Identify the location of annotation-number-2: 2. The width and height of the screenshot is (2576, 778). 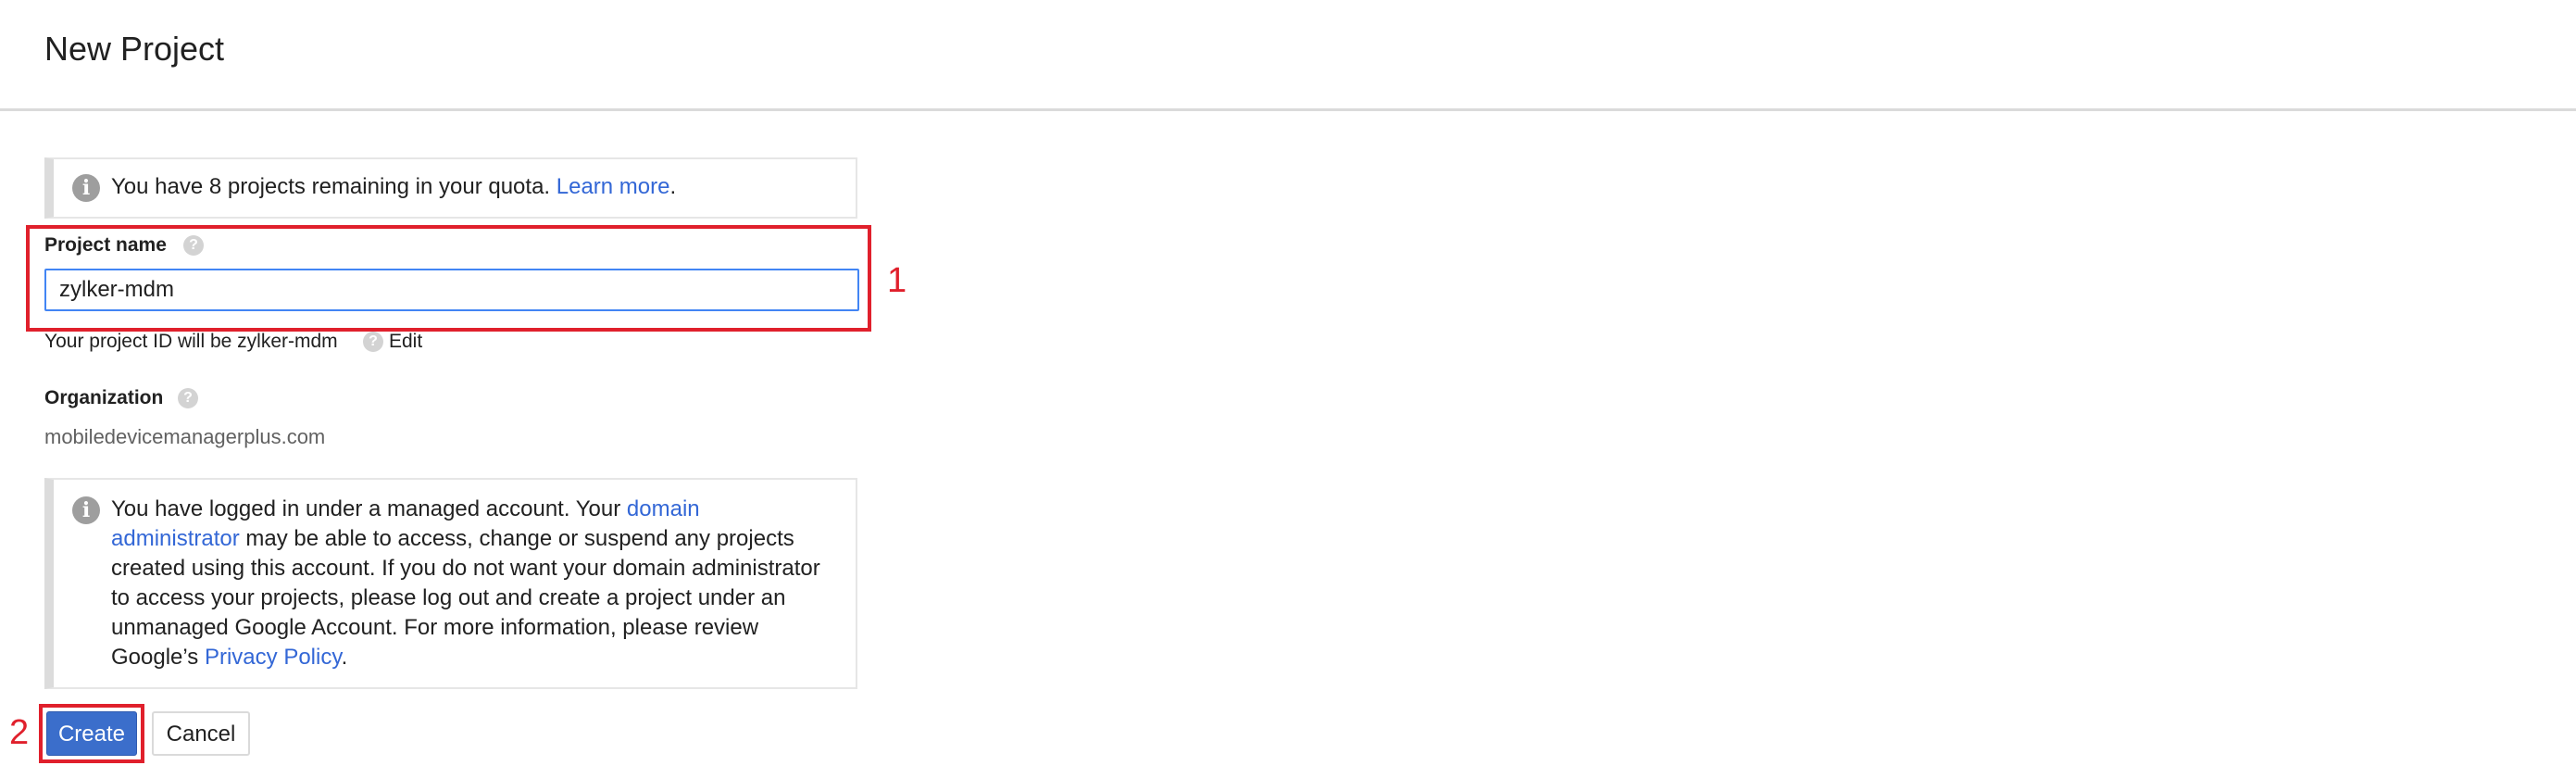
(20, 732).